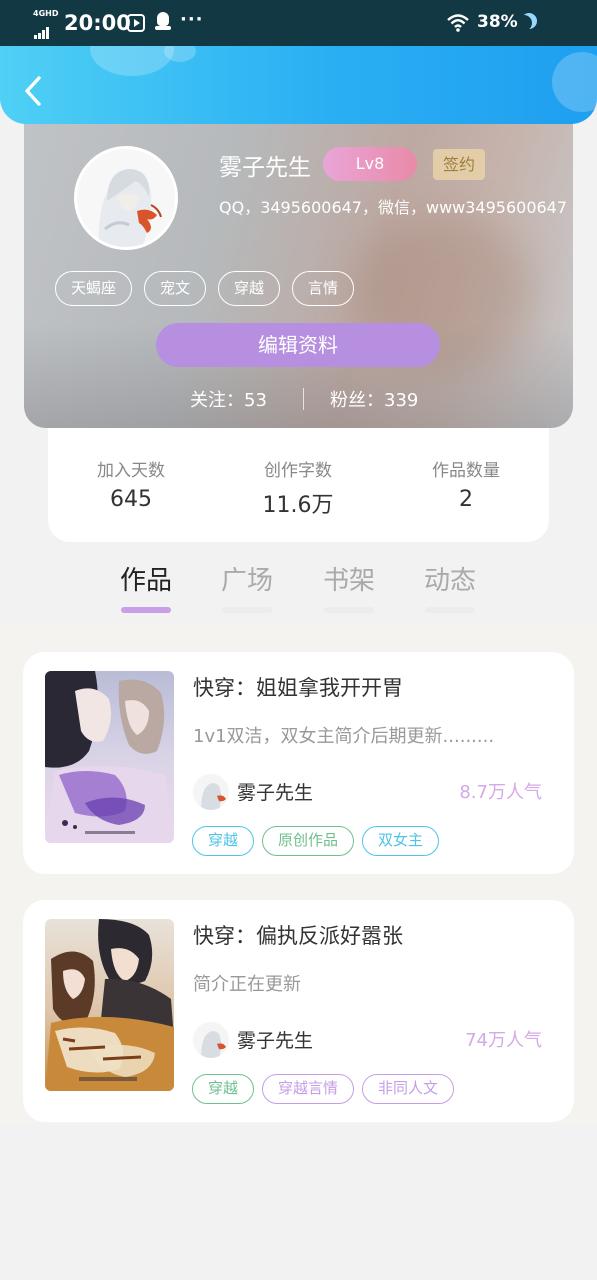 The height and width of the screenshot is (1280, 597). What do you see at coordinates (136, 23) in the screenshot?
I see `video-app-icon` at bounding box center [136, 23].